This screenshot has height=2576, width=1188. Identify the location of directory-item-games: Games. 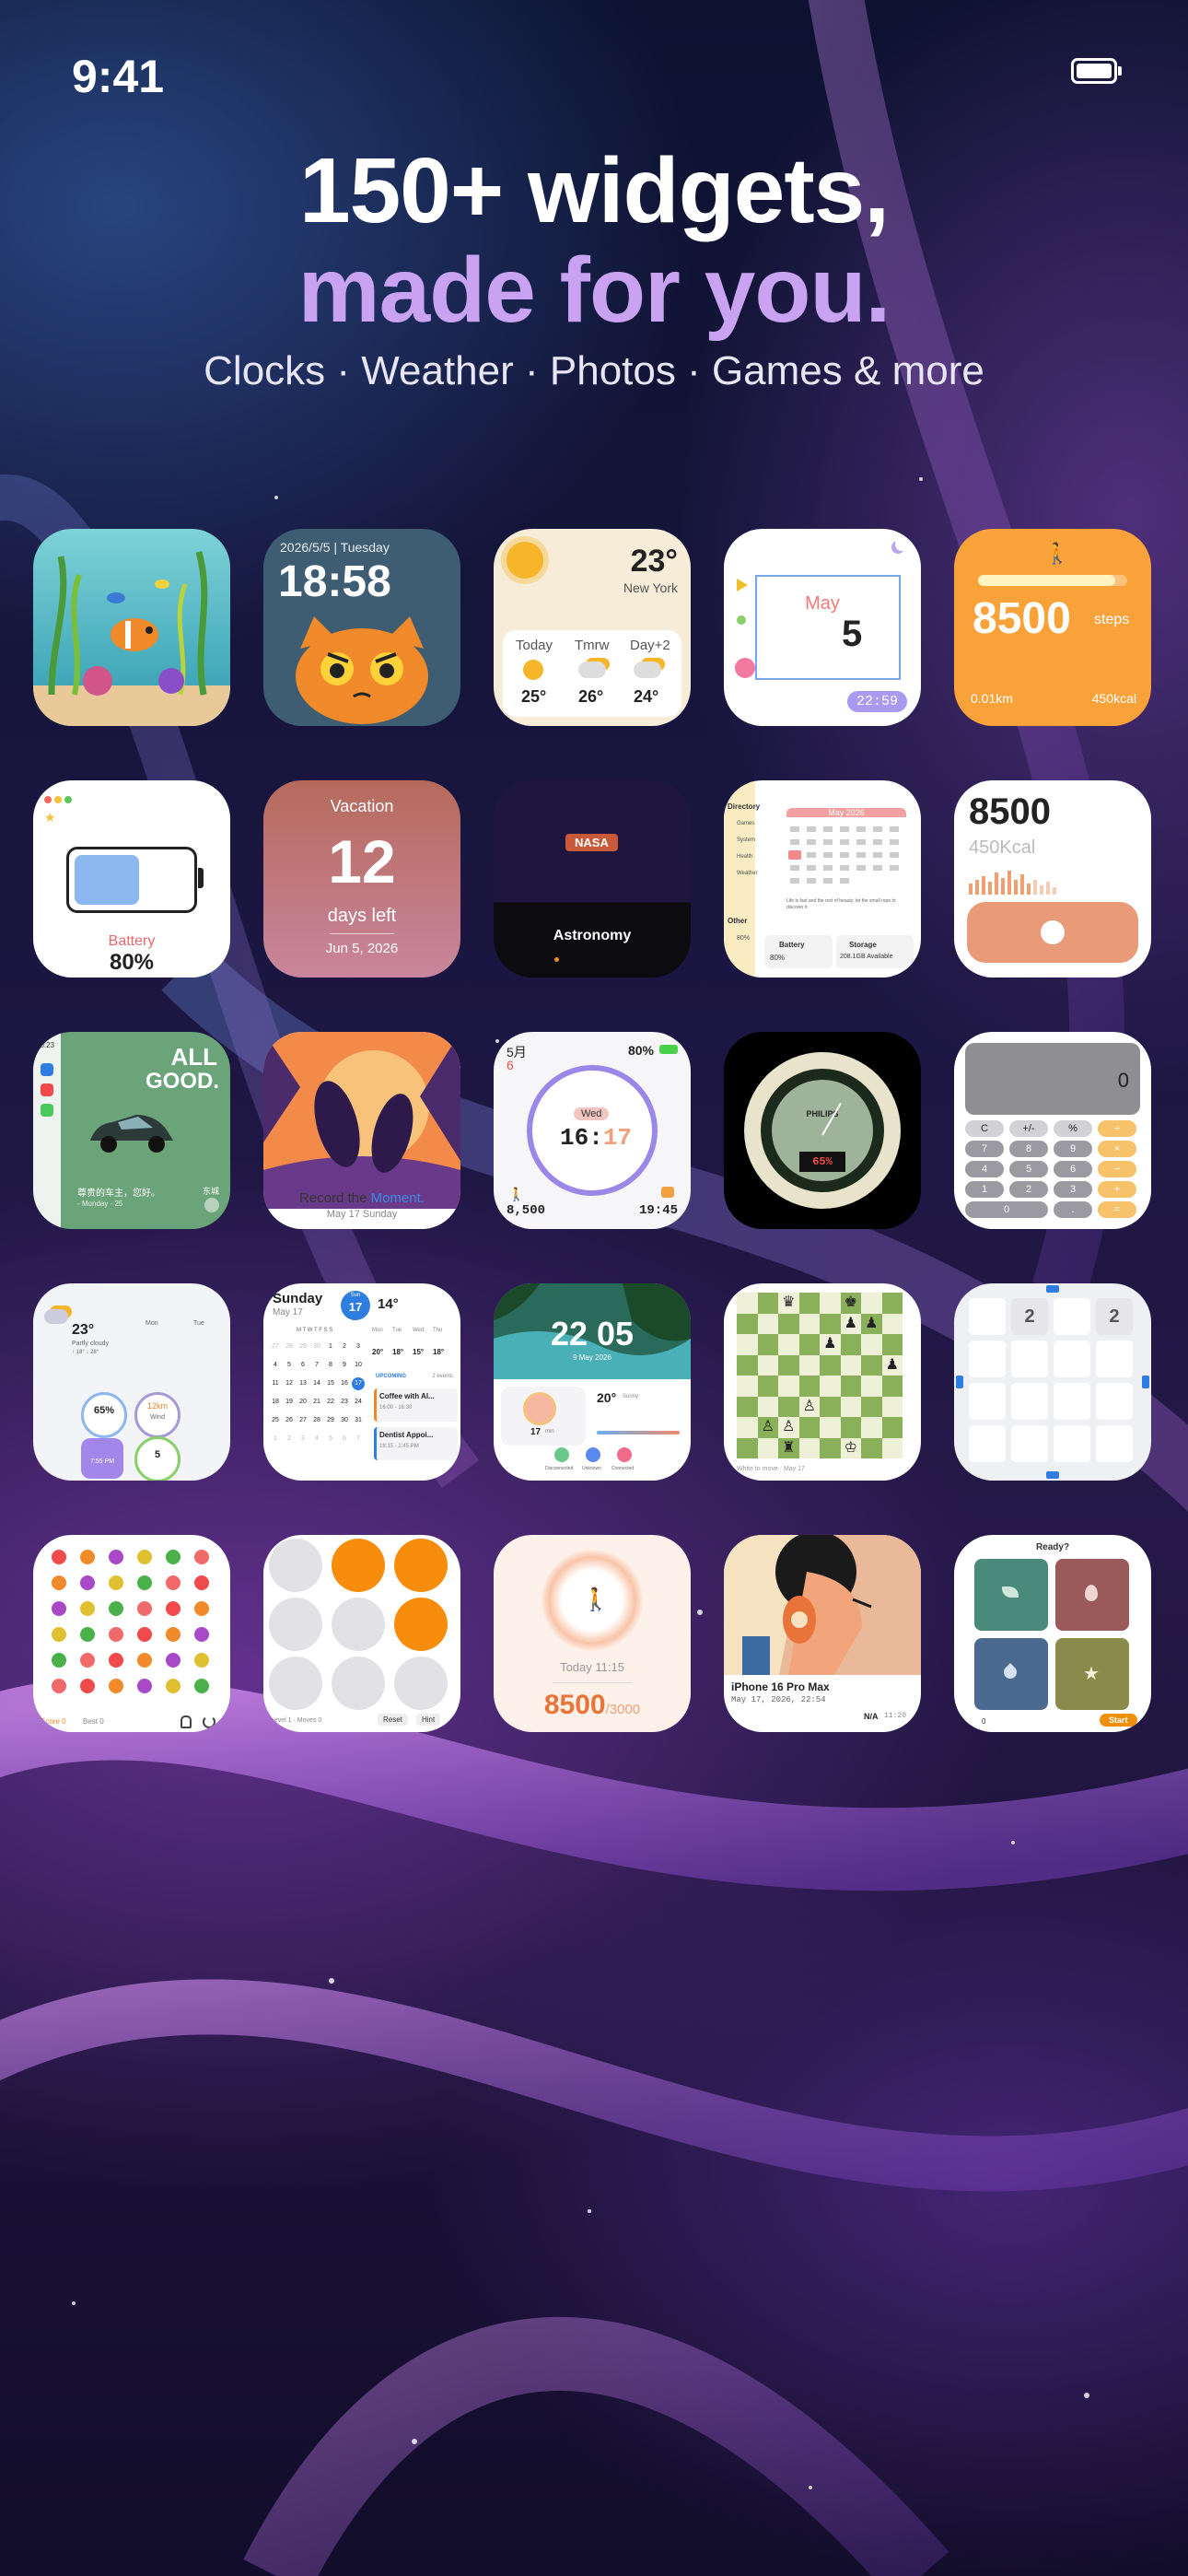
(745, 823).